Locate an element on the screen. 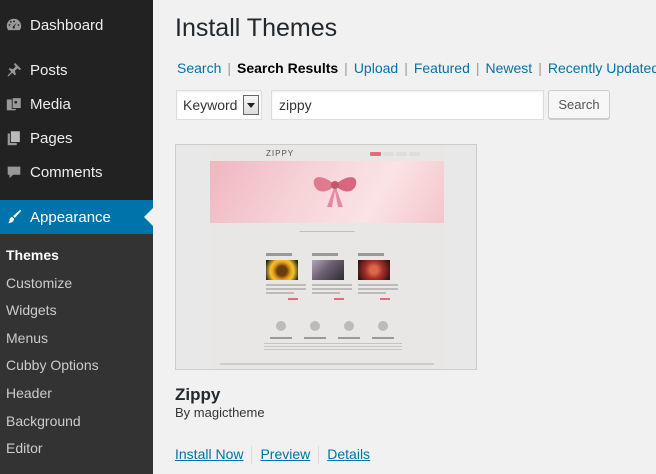 The width and height of the screenshot is (656, 474). subnav-upload: Upload is located at coordinates (376, 68).